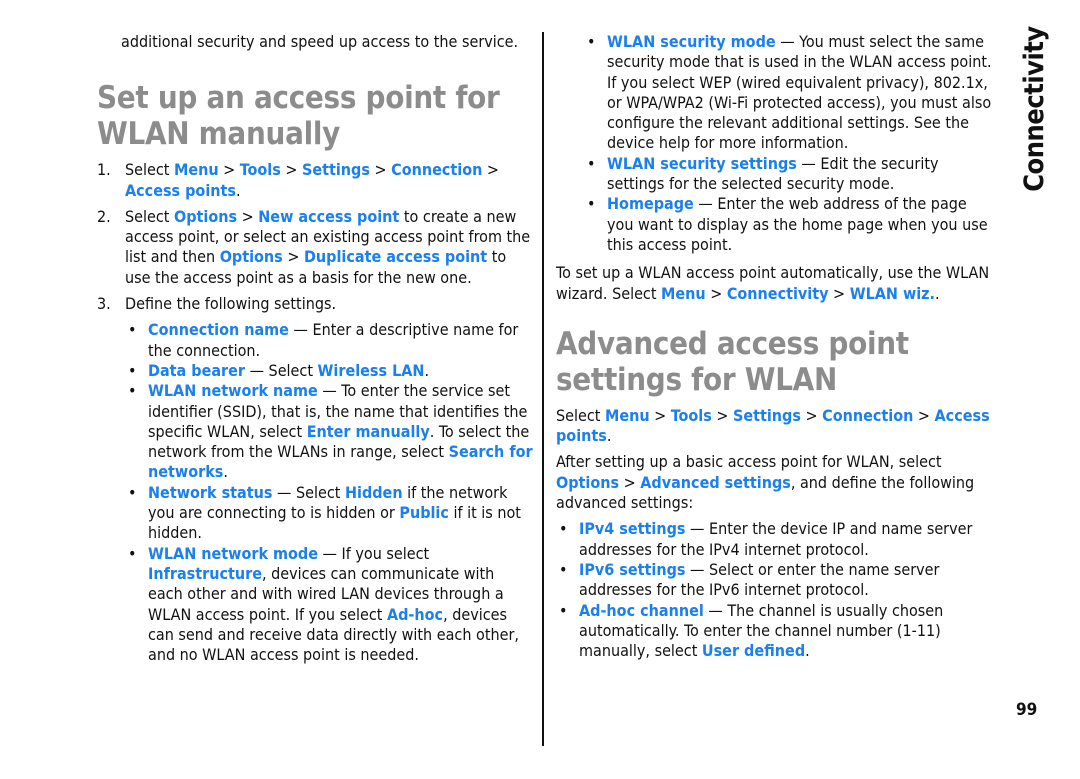 The image size is (1080, 779). Describe the element at coordinates (233, 553) in the screenshot. I see `wlan-network-mode-link: WLAN network mode` at that location.